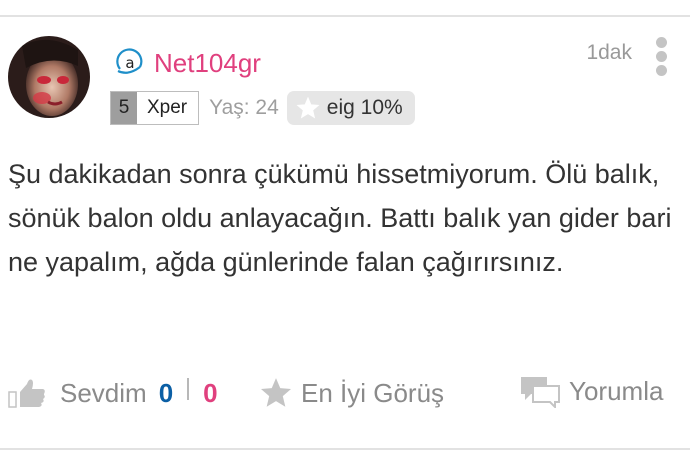 This screenshot has height=451, width=690. I want to click on count-separator, so click(188, 389).